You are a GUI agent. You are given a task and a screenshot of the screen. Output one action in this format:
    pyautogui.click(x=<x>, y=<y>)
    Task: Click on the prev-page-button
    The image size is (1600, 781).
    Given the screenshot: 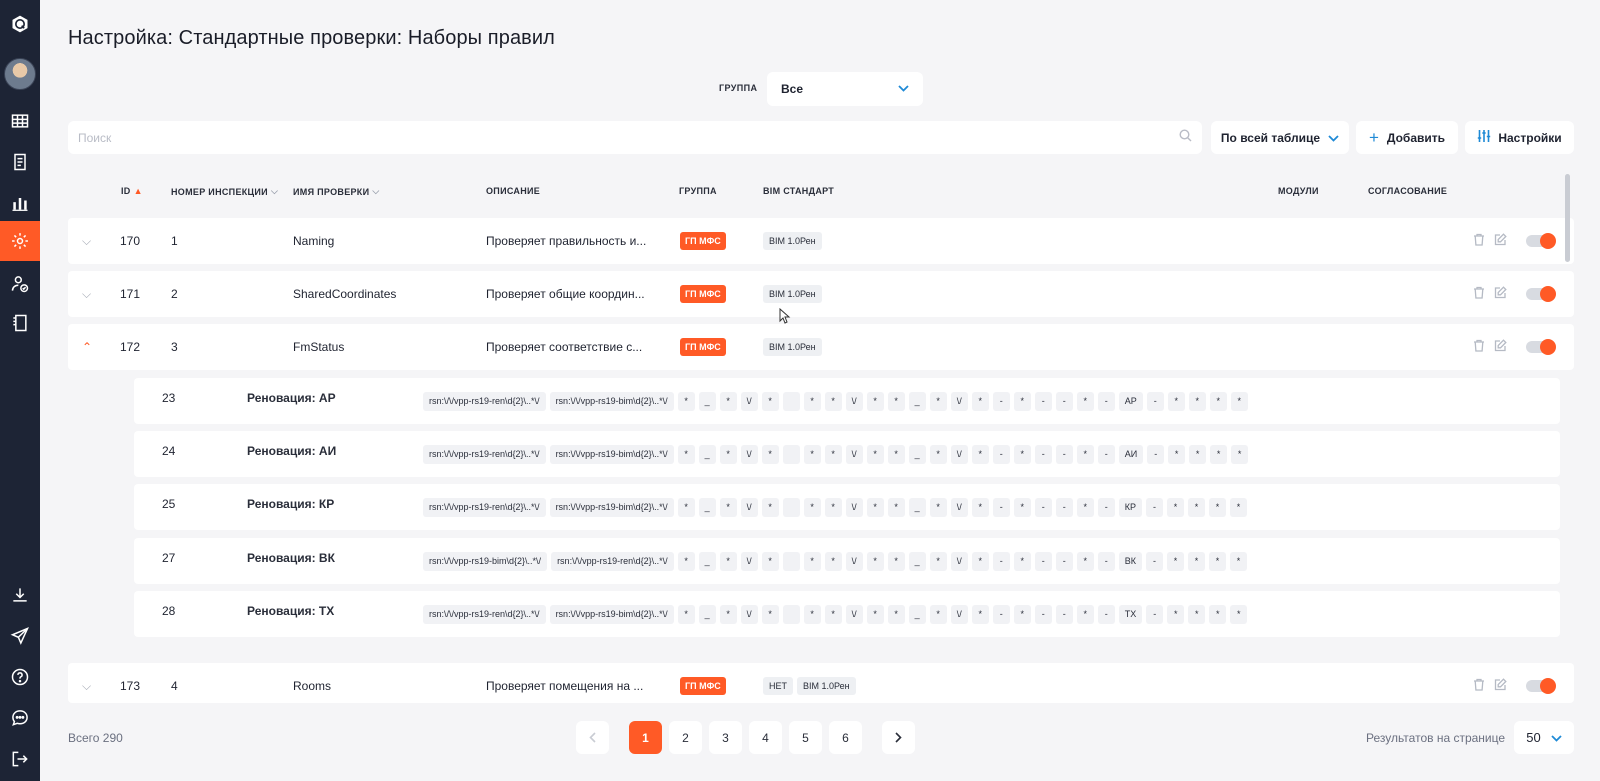 What is the action you would take?
    pyautogui.click(x=592, y=737)
    